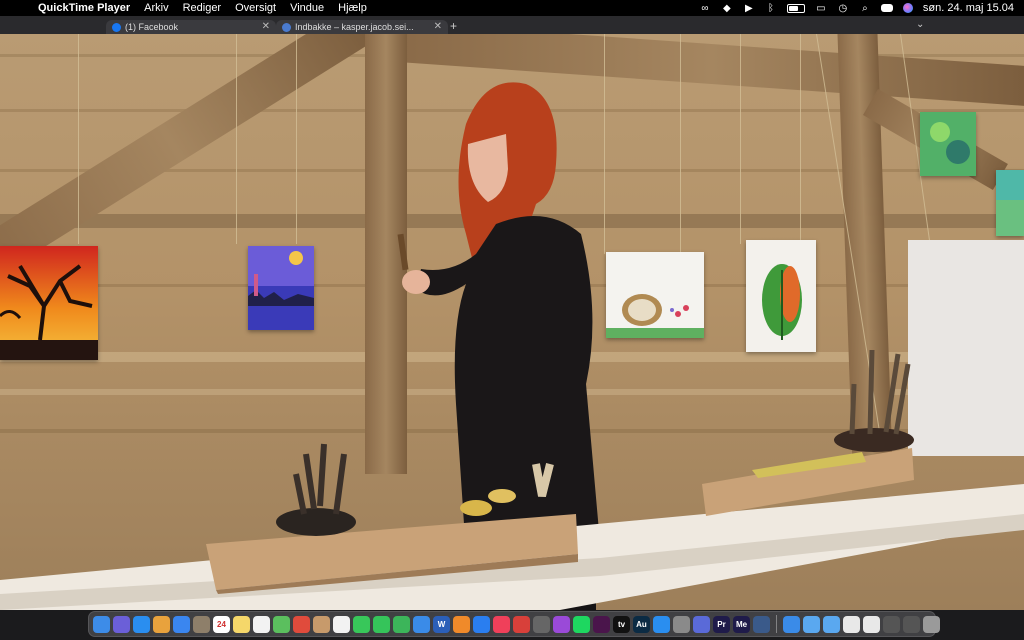  What do you see at coordinates (202, 8) in the screenshot?
I see `menu-rediger: Rediger` at bounding box center [202, 8].